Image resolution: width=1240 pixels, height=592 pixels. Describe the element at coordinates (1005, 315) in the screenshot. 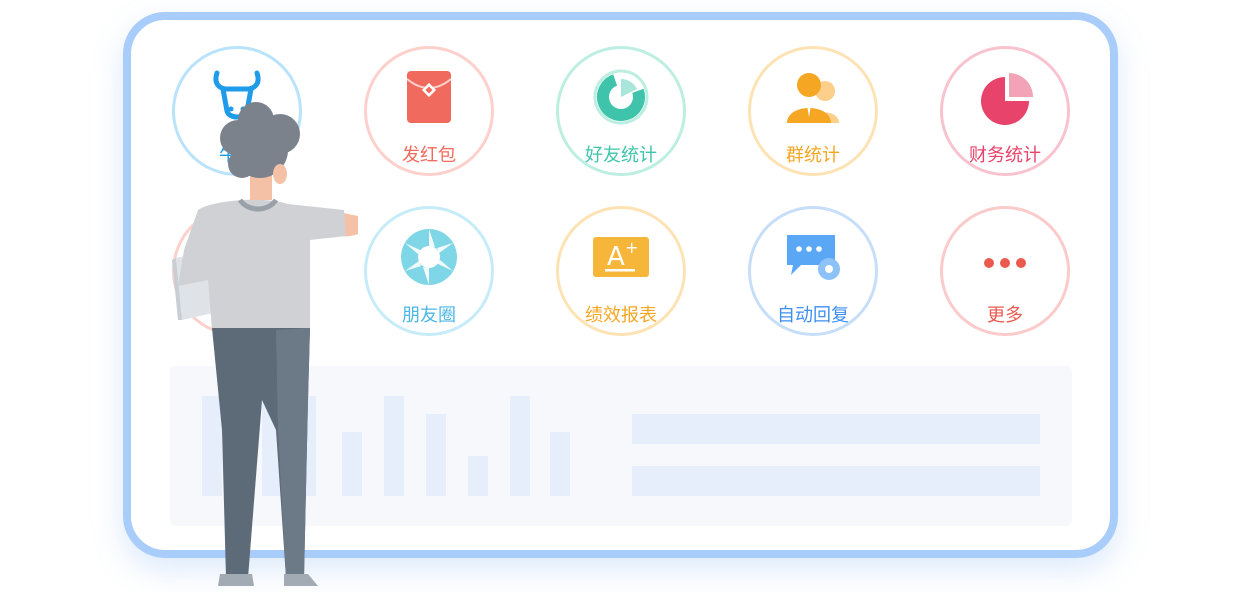

I see `tile-label: 更多` at that location.